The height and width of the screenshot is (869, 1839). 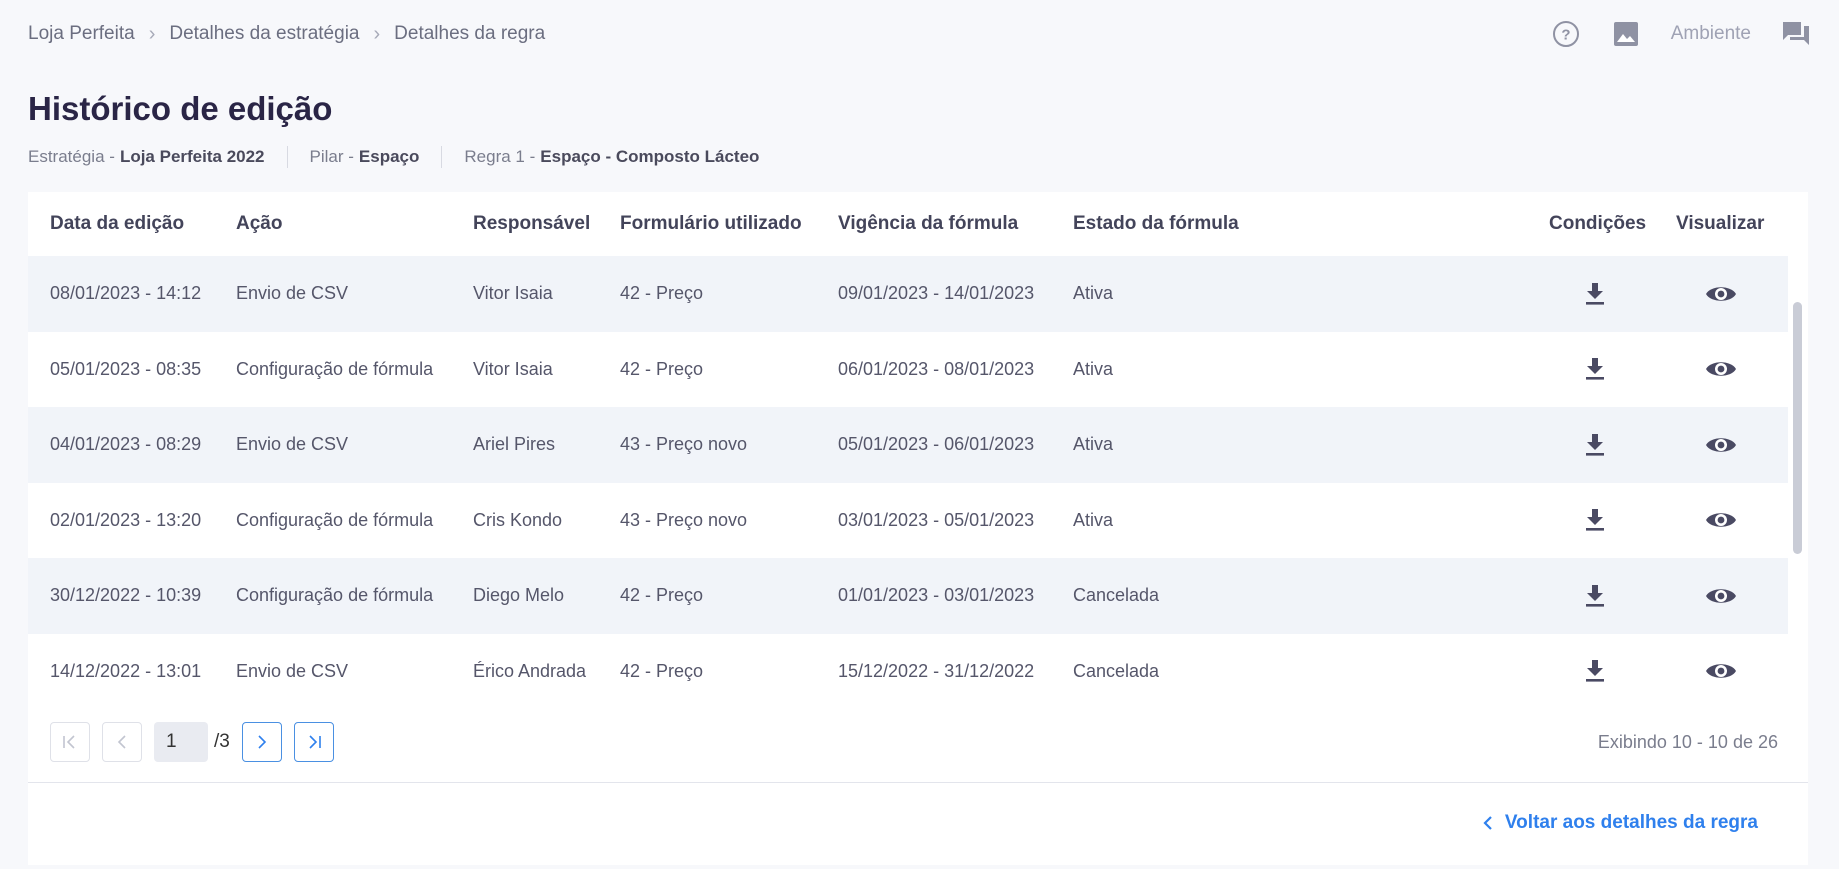 I want to click on top-actions: ? Ambiente, so click(x=1681, y=34).